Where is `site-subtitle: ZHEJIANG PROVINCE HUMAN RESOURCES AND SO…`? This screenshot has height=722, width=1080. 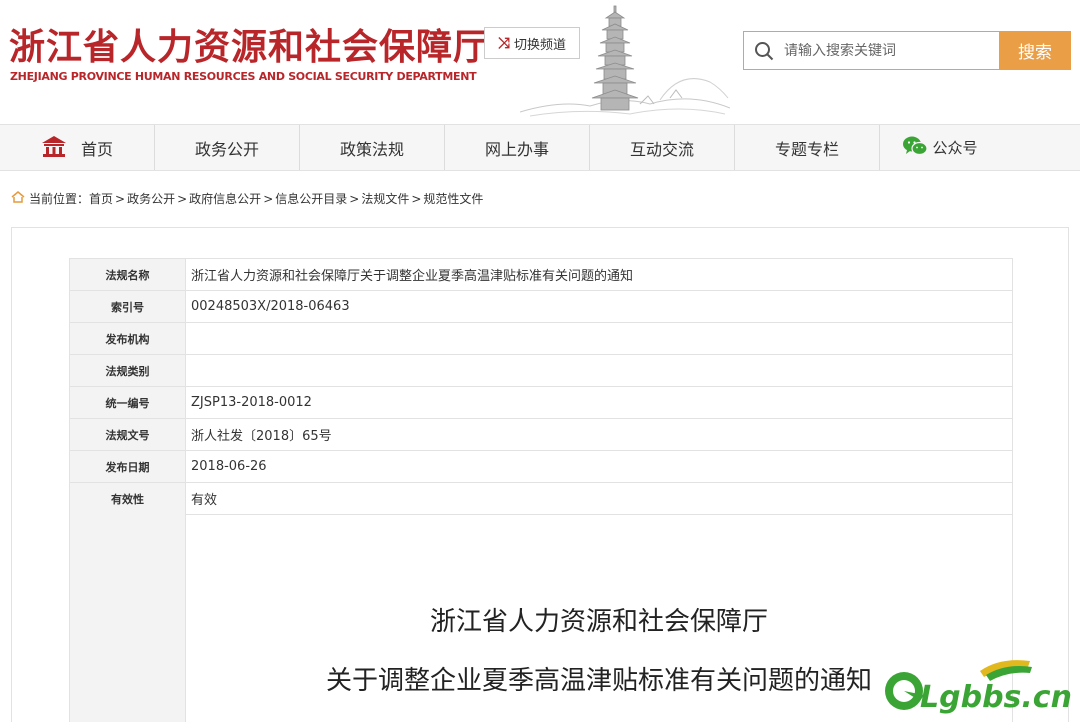 site-subtitle: ZHEJIANG PROVINCE HUMAN RESOURCES AND SO… is located at coordinates (243, 76).